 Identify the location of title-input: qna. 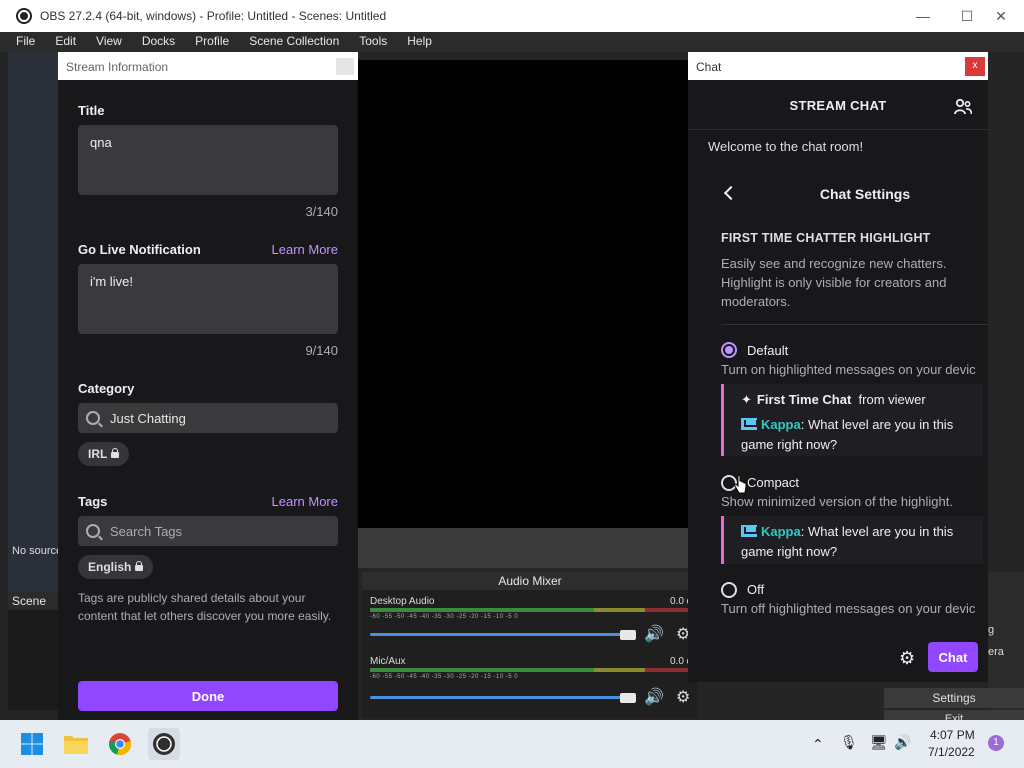
(208, 160).